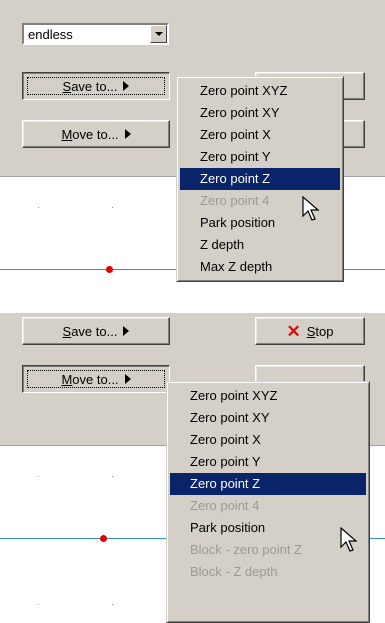  I want to click on stop-label: top, so click(324, 331).